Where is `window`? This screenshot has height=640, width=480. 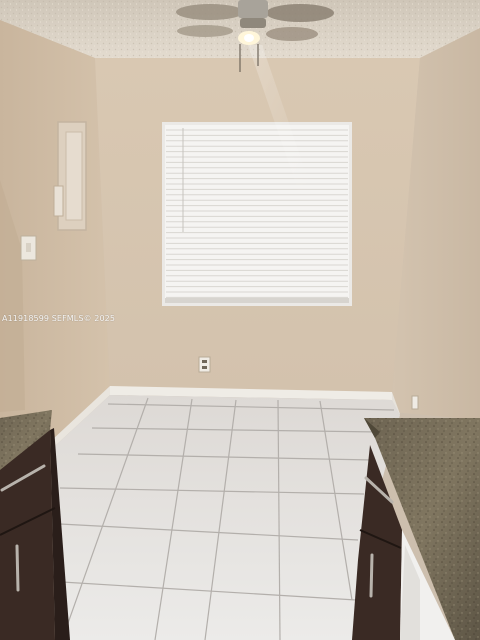 window is located at coordinates (257, 214).